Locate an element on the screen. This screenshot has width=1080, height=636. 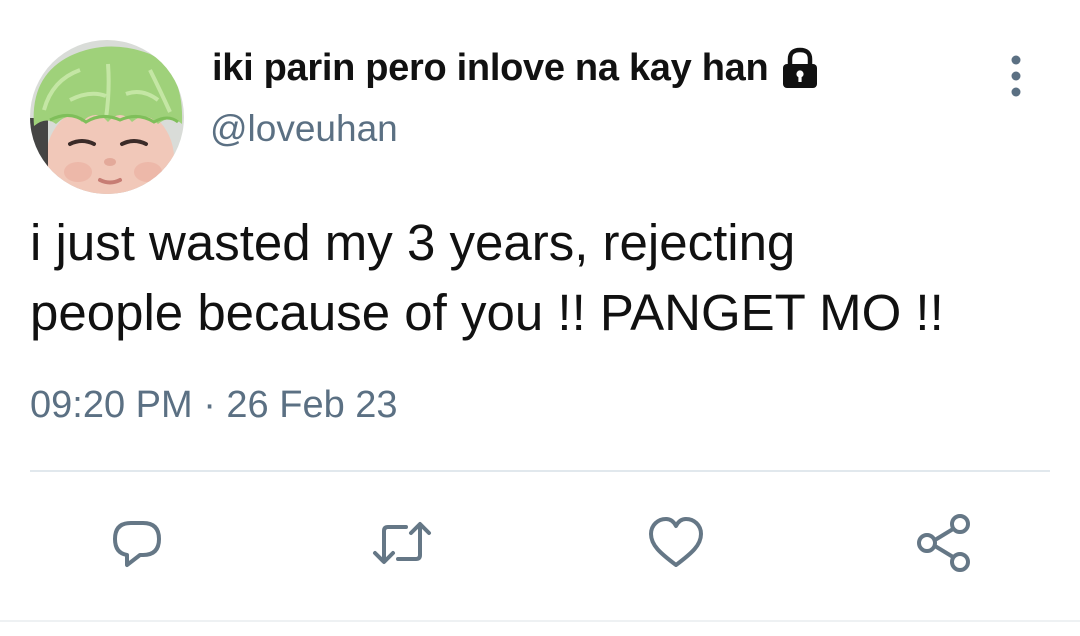
like-button is located at coordinates (676, 543).